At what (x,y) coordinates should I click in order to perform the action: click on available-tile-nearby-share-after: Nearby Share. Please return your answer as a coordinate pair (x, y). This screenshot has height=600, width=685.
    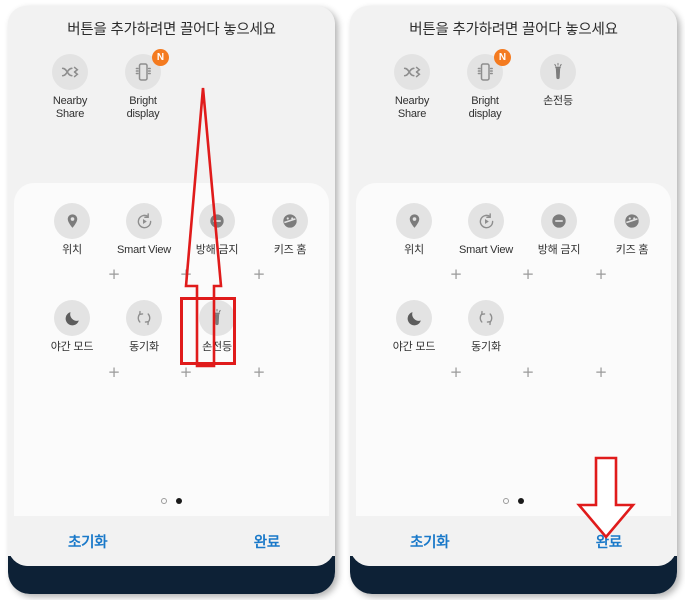
    Looking at the image, I should click on (412, 87).